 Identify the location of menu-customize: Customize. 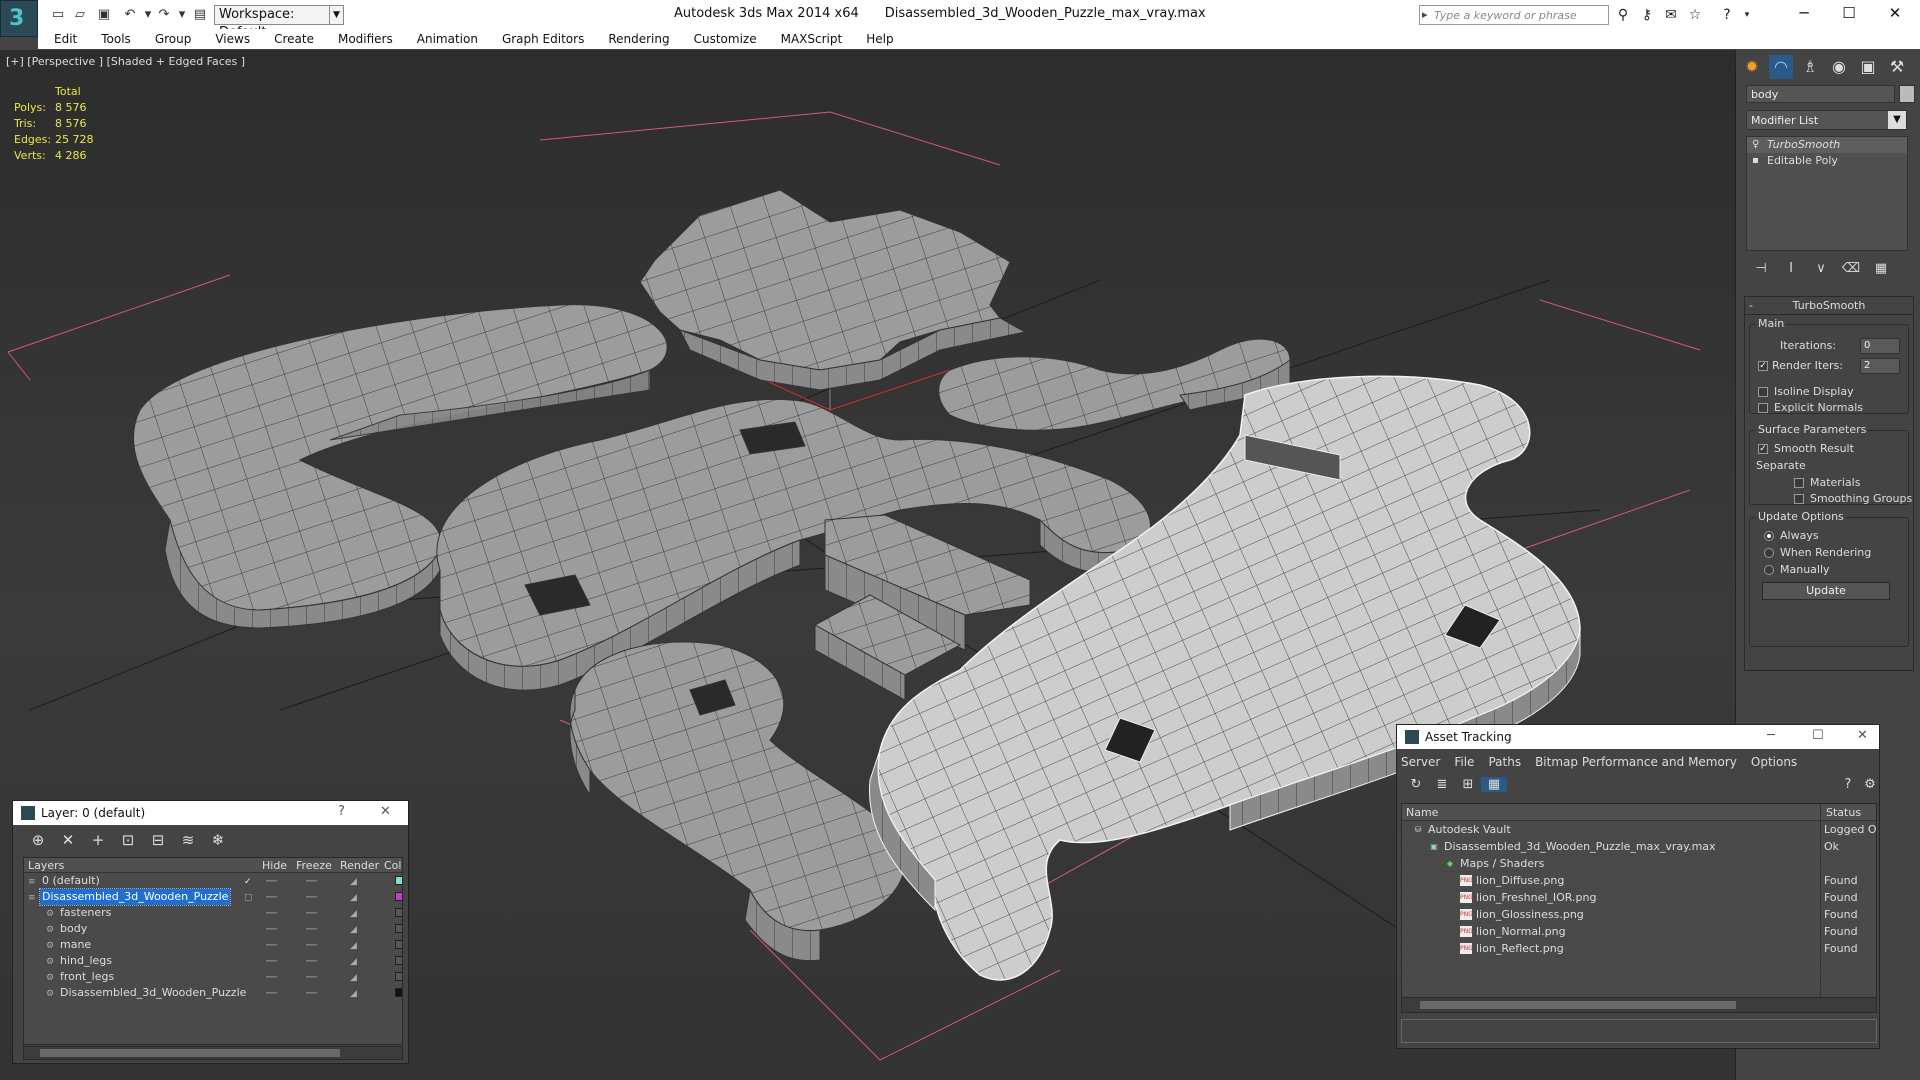
(725, 39).